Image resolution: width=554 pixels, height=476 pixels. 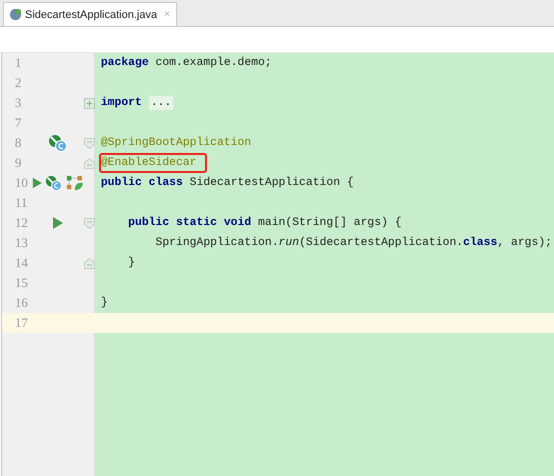 What do you see at coordinates (21, 243) in the screenshot?
I see `line-number: 13` at bounding box center [21, 243].